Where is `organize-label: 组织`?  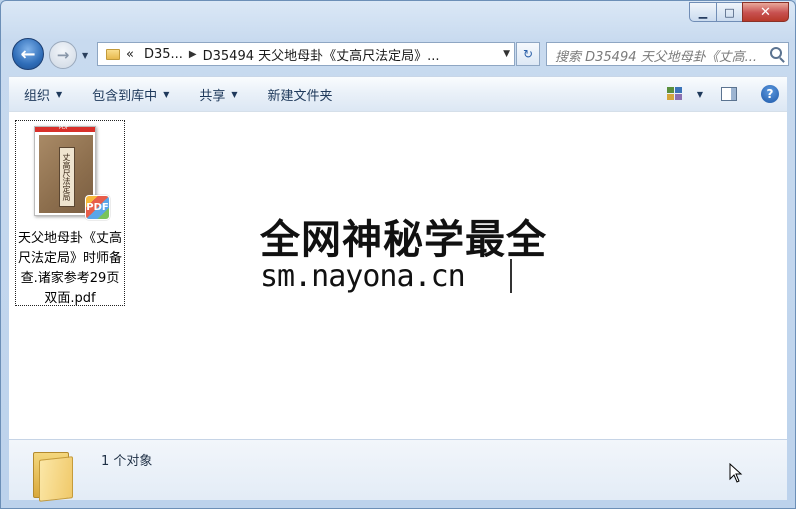
organize-label: 组织 is located at coordinates (37, 96).